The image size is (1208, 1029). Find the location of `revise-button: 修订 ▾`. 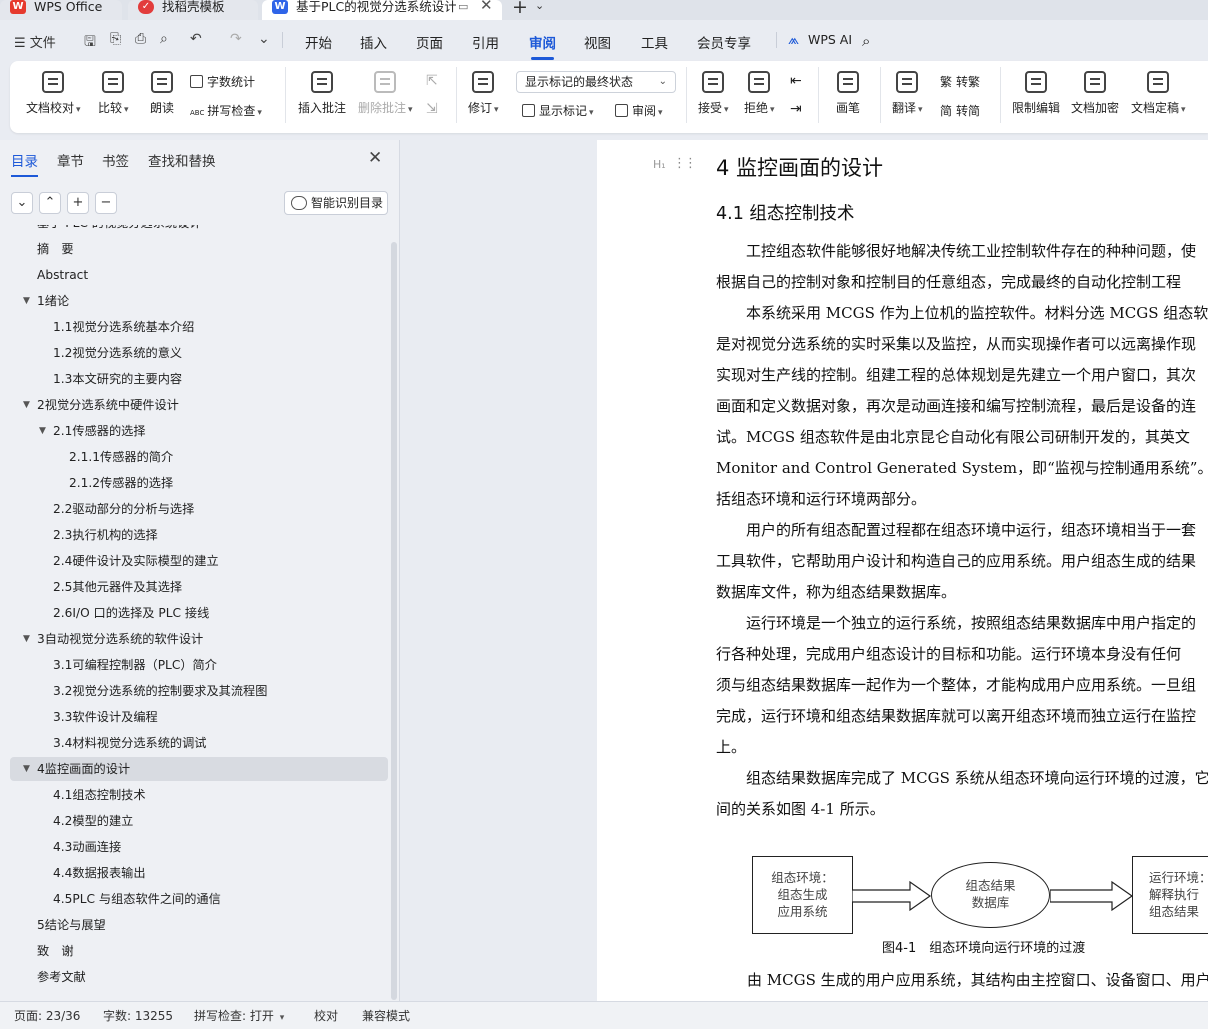

revise-button: 修订 ▾ is located at coordinates (483, 93).